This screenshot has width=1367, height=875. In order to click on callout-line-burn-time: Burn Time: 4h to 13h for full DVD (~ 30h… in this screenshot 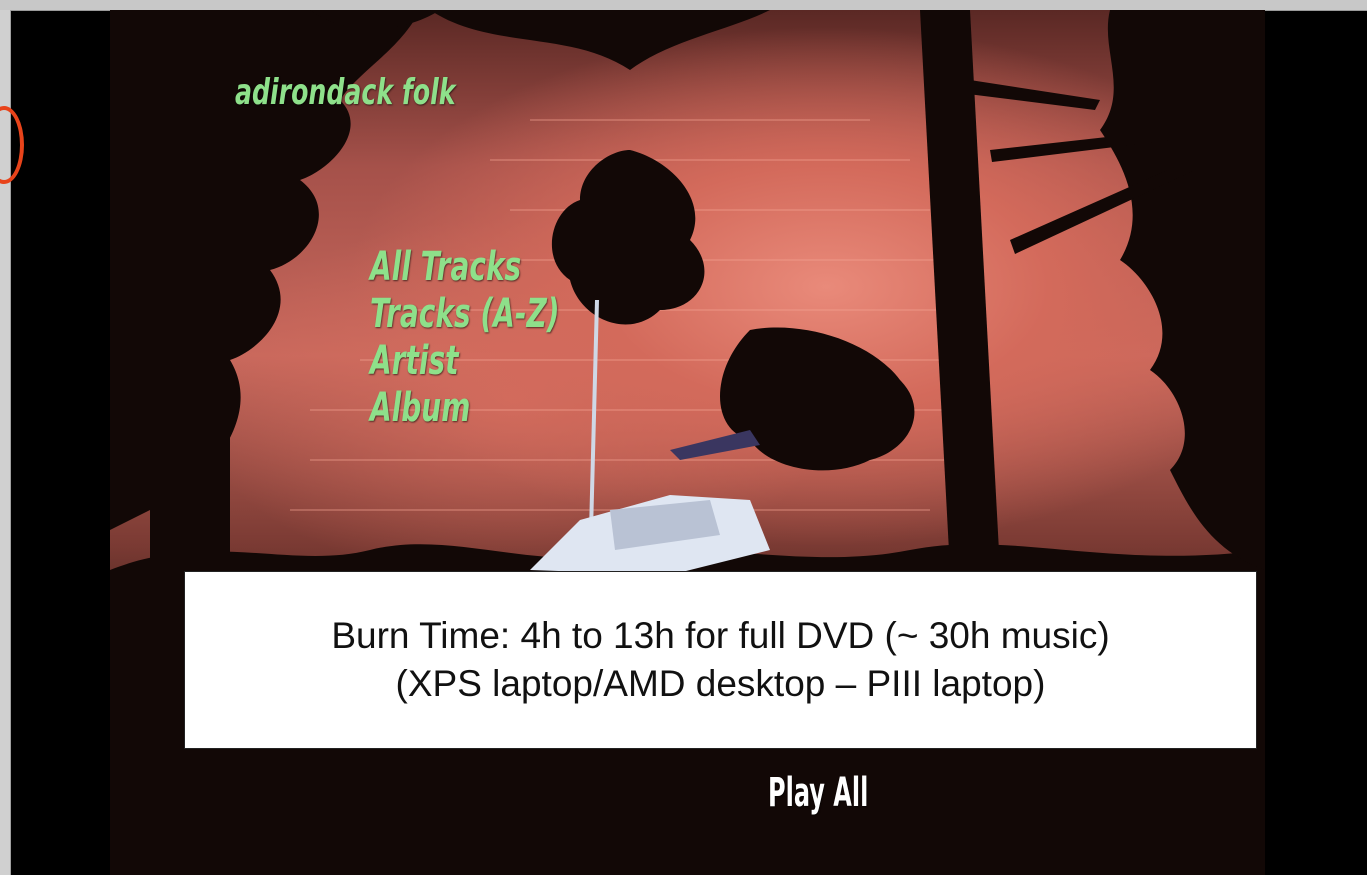, I will do `click(720, 635)`.